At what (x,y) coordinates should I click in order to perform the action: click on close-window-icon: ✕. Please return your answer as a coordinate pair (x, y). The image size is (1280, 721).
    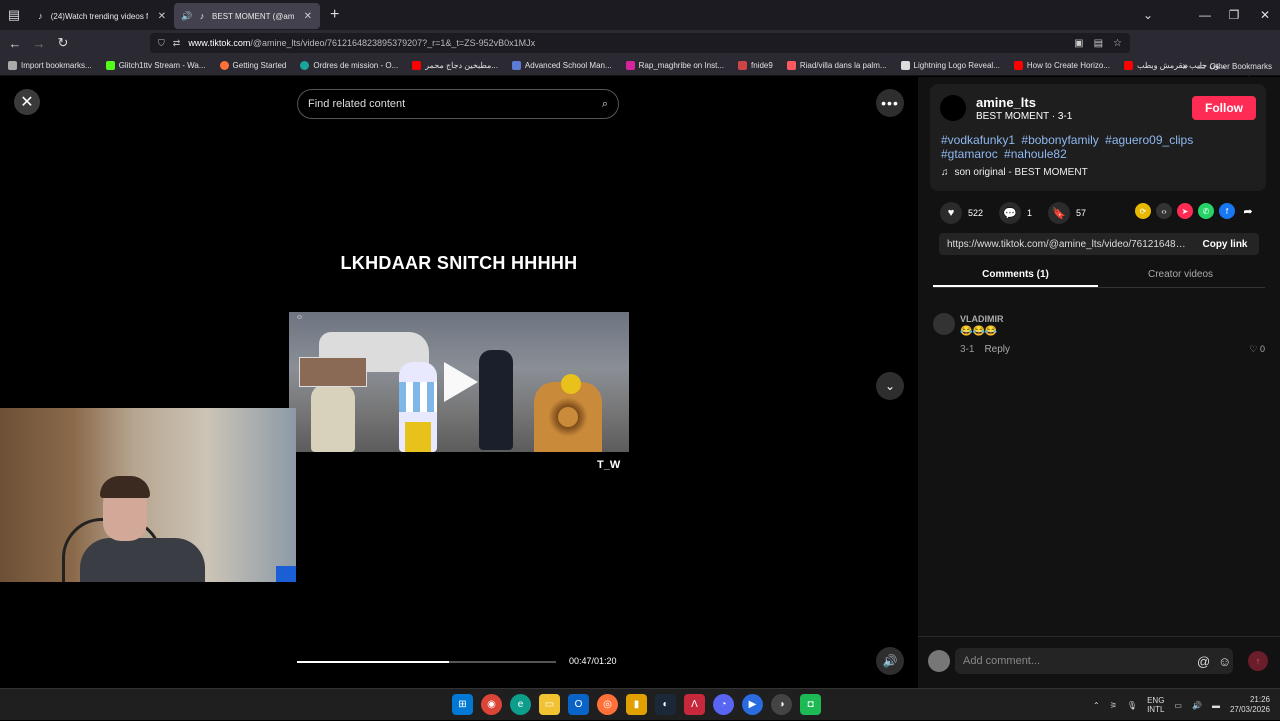
    Looking at the image, I should click on (1265, 15).